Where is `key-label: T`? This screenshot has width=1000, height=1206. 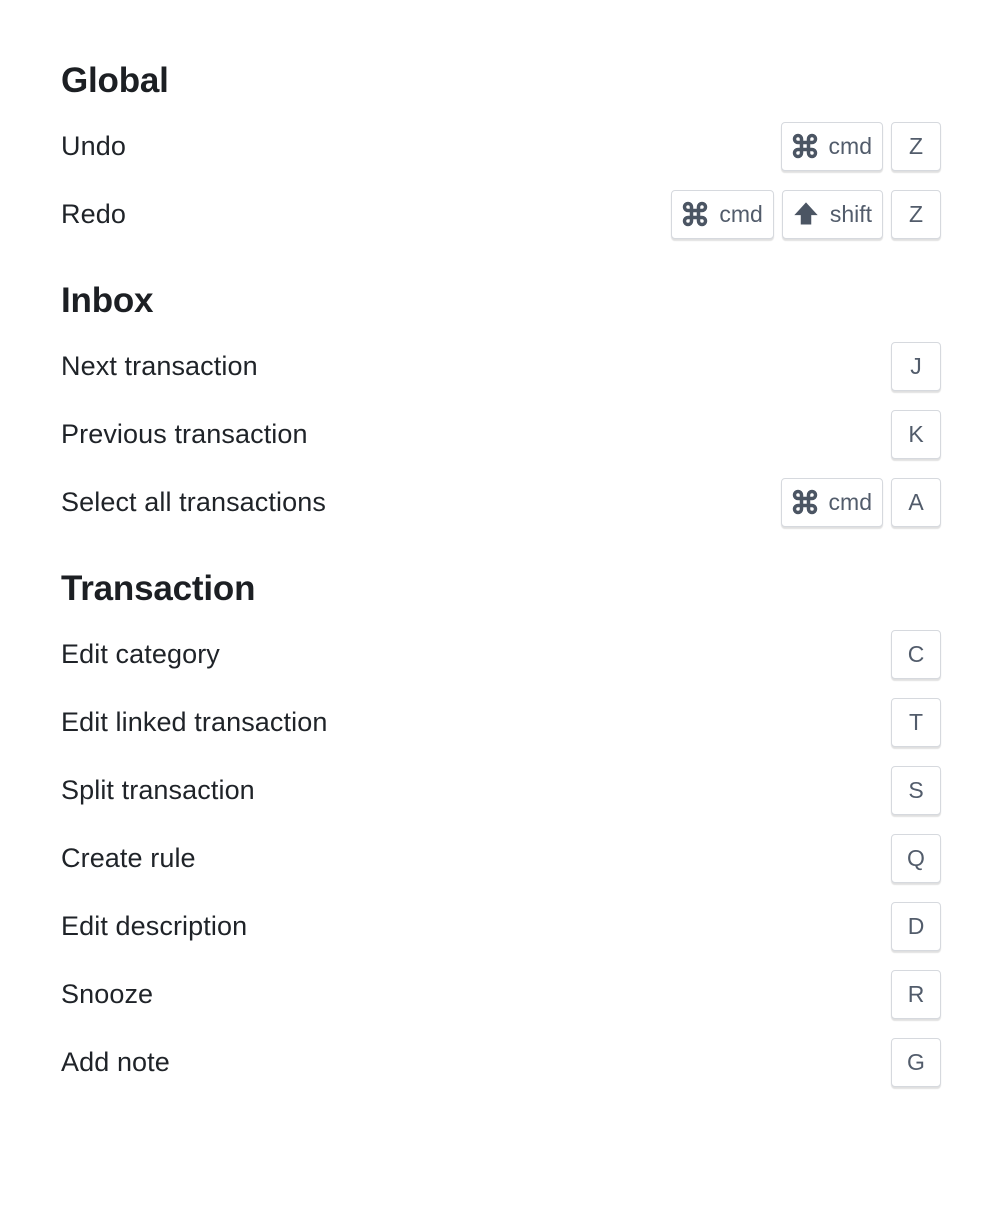
key-label: T is located at coordinates (916, 721).